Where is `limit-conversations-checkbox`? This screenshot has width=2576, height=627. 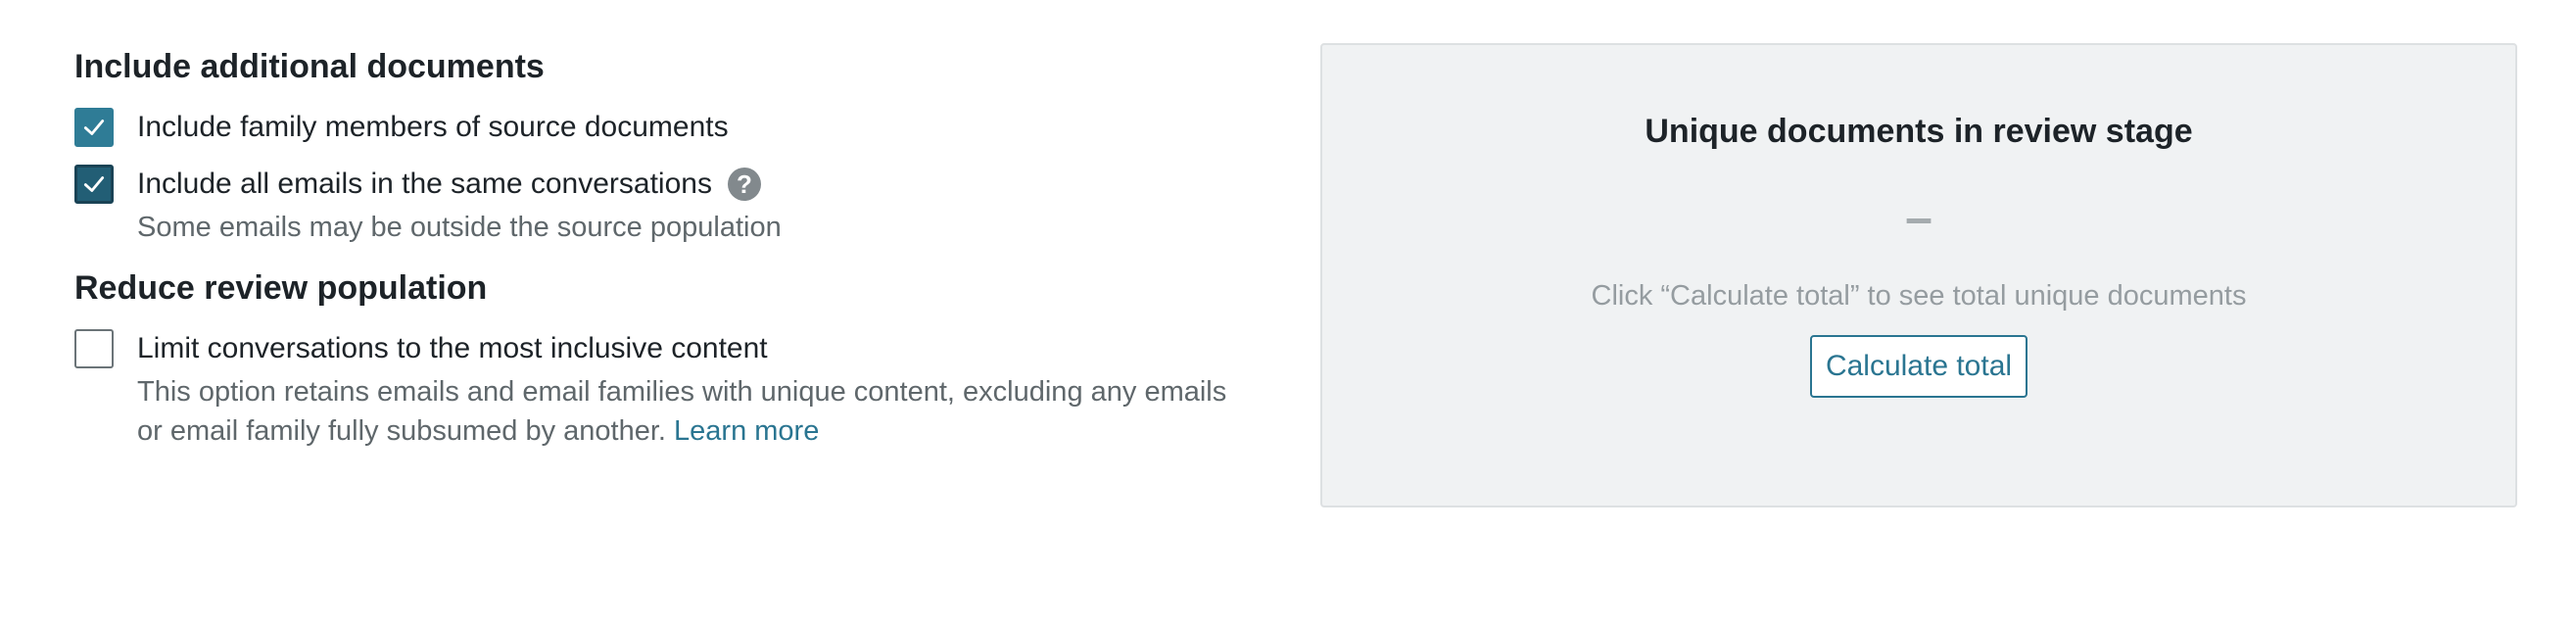 limit-conversations-checkbox is located at coordinates (94, 348).